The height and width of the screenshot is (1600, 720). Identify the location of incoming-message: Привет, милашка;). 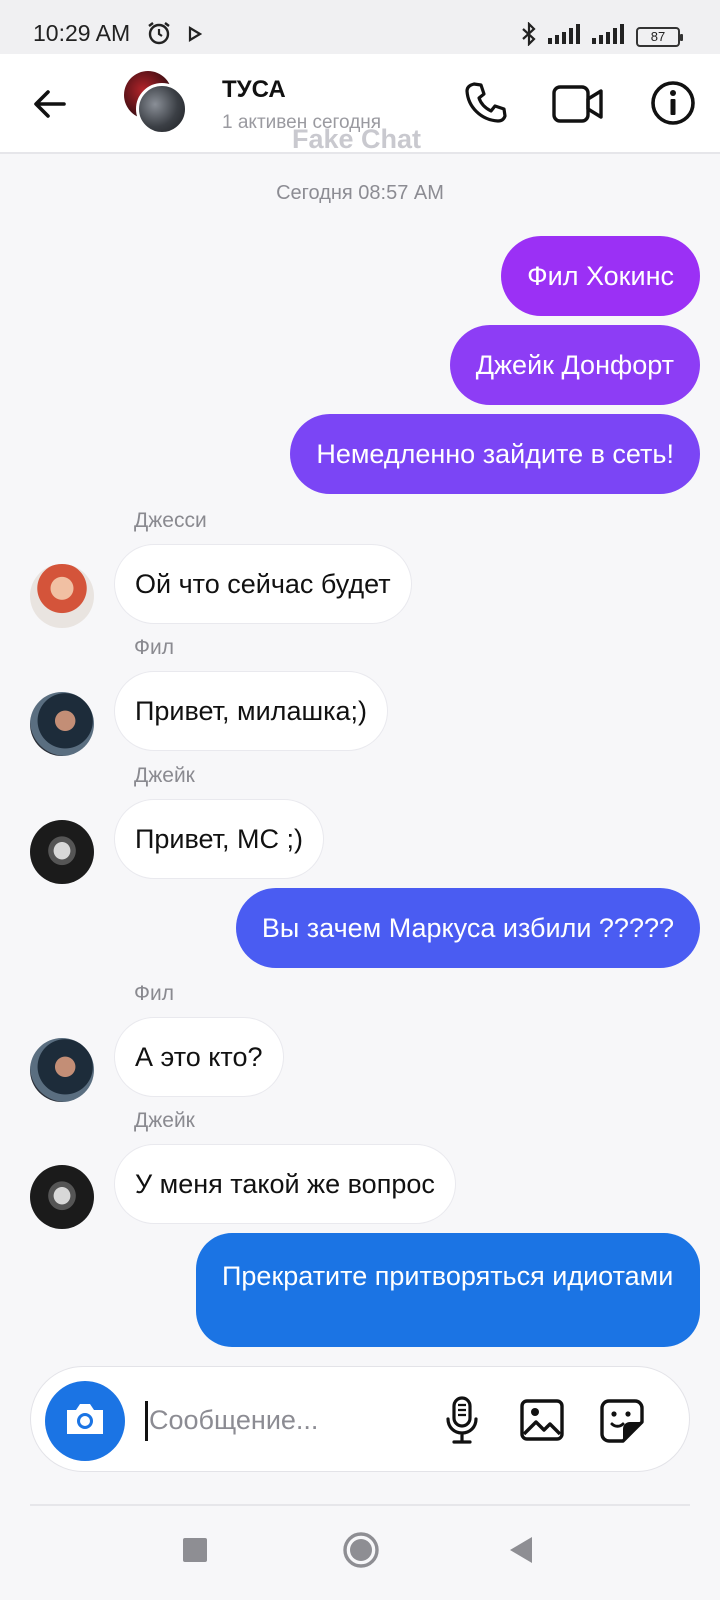
(251, 711).